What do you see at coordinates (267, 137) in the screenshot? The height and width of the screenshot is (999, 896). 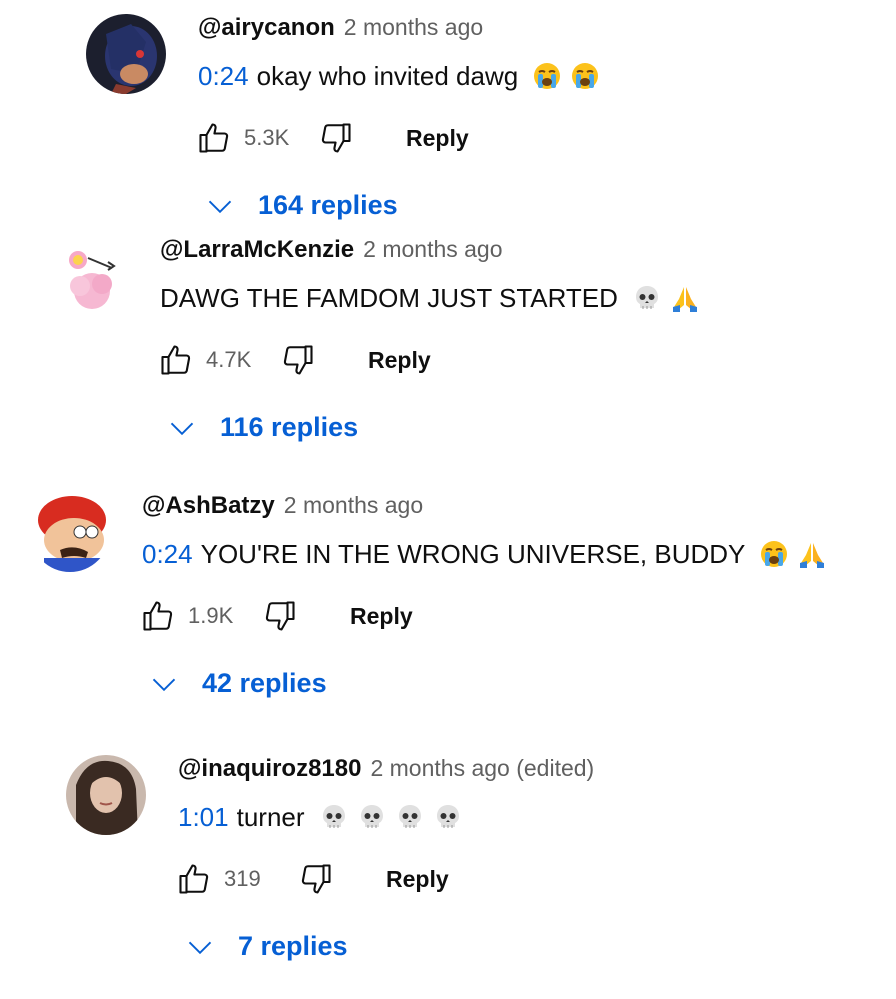 I see `like-count: 5.3K` at bounding box center [267, 137].